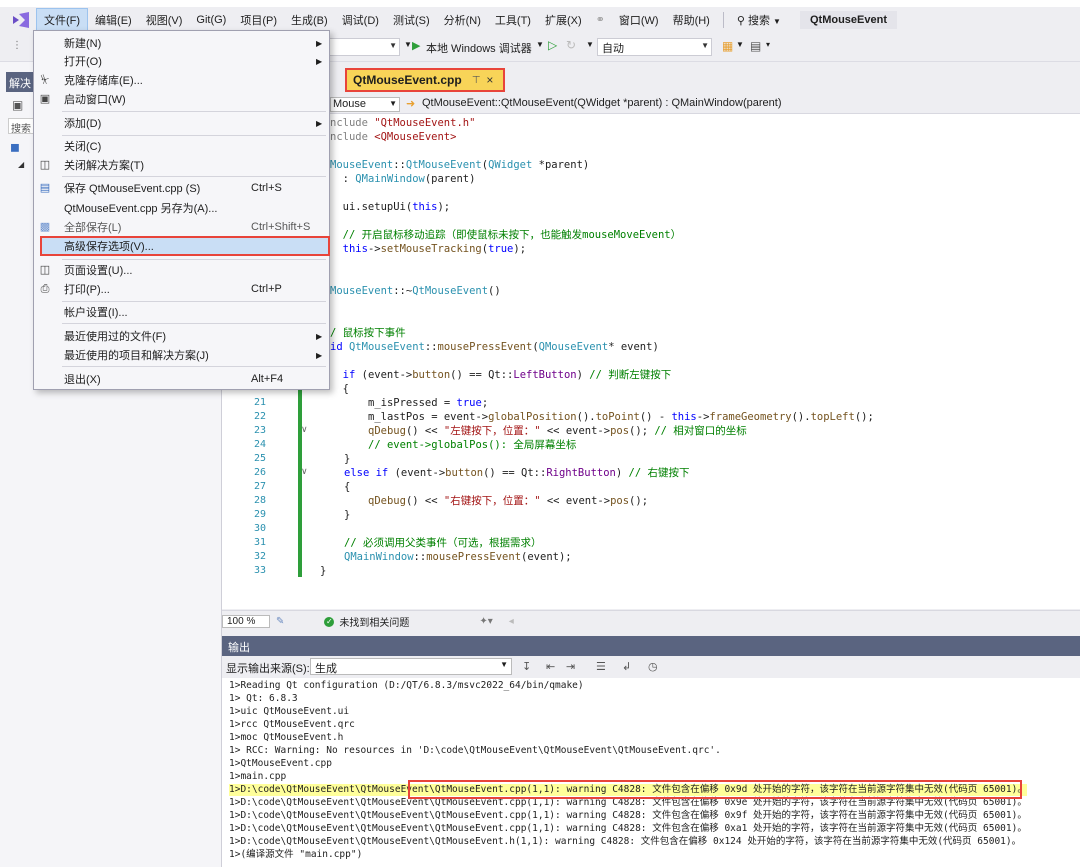  What do you see at coordinates (17, 105) in the screenshot?
I see `explorer-toolbar-icon: ▣` at bounding box center [17, 105].